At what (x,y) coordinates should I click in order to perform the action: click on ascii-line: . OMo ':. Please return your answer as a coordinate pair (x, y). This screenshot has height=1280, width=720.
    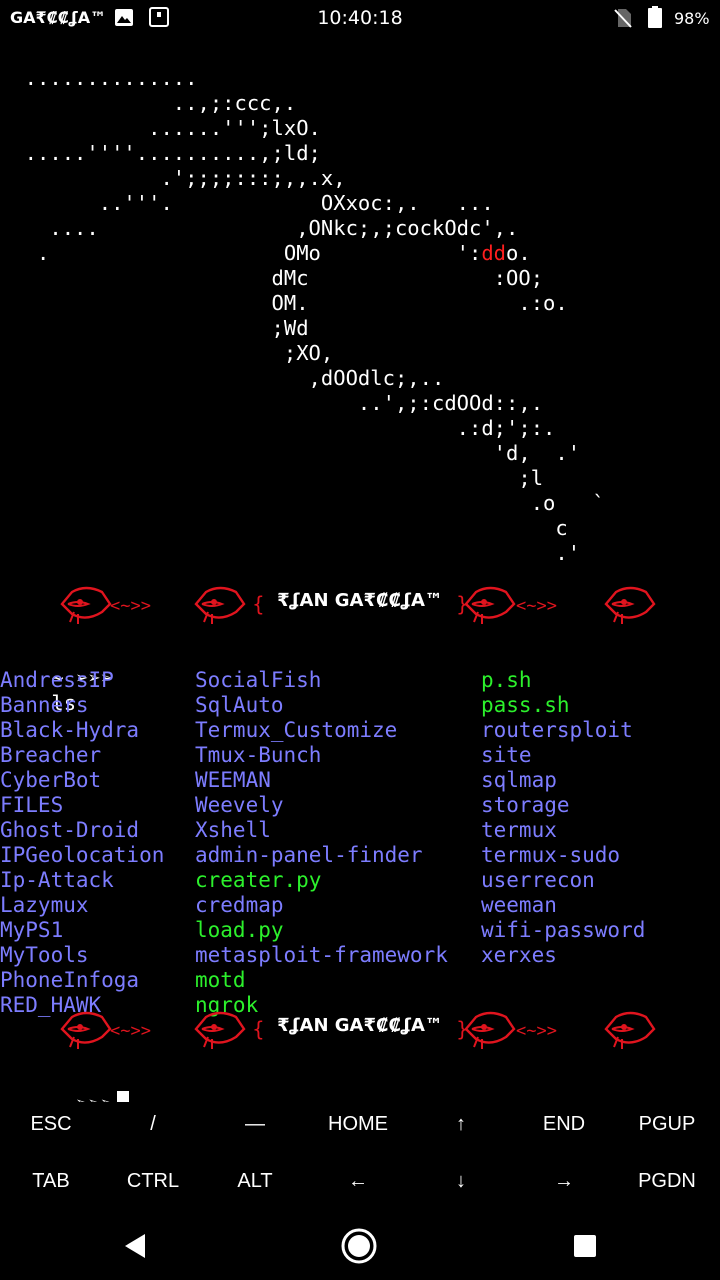
    Looking at the image, I should click on (241, 253).